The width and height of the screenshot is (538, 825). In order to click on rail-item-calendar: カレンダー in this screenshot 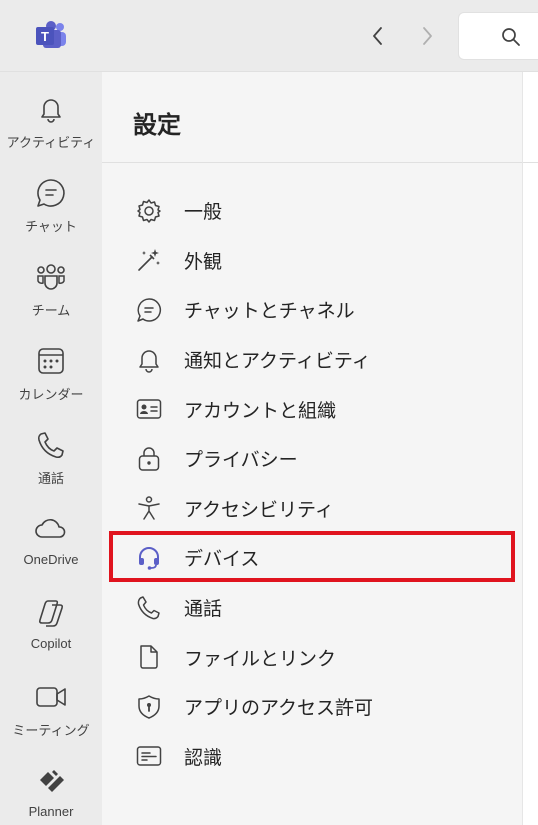, I will do `click(51, 374)`.